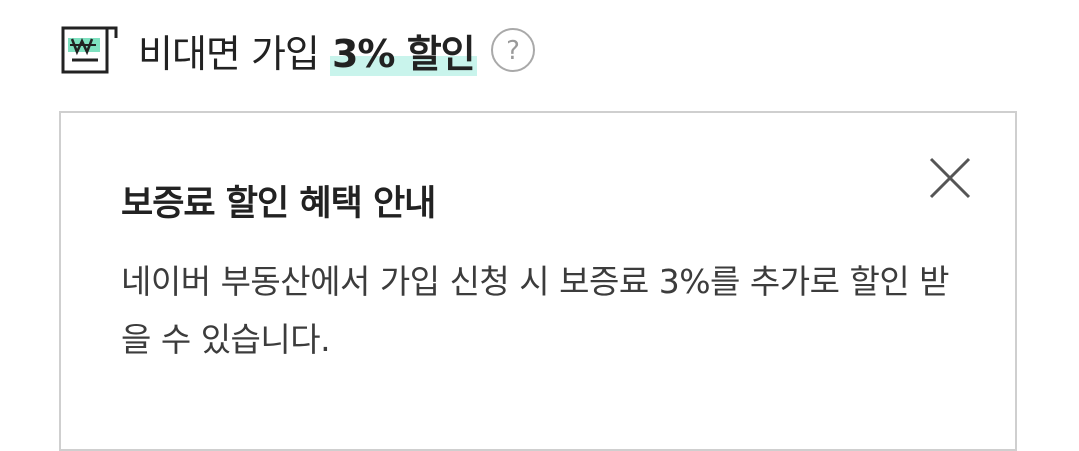 This screenshot has height=451, width=1079. Describe the element at coordinates (950, 178) in the screenshot. I see `close-icon` at that location.